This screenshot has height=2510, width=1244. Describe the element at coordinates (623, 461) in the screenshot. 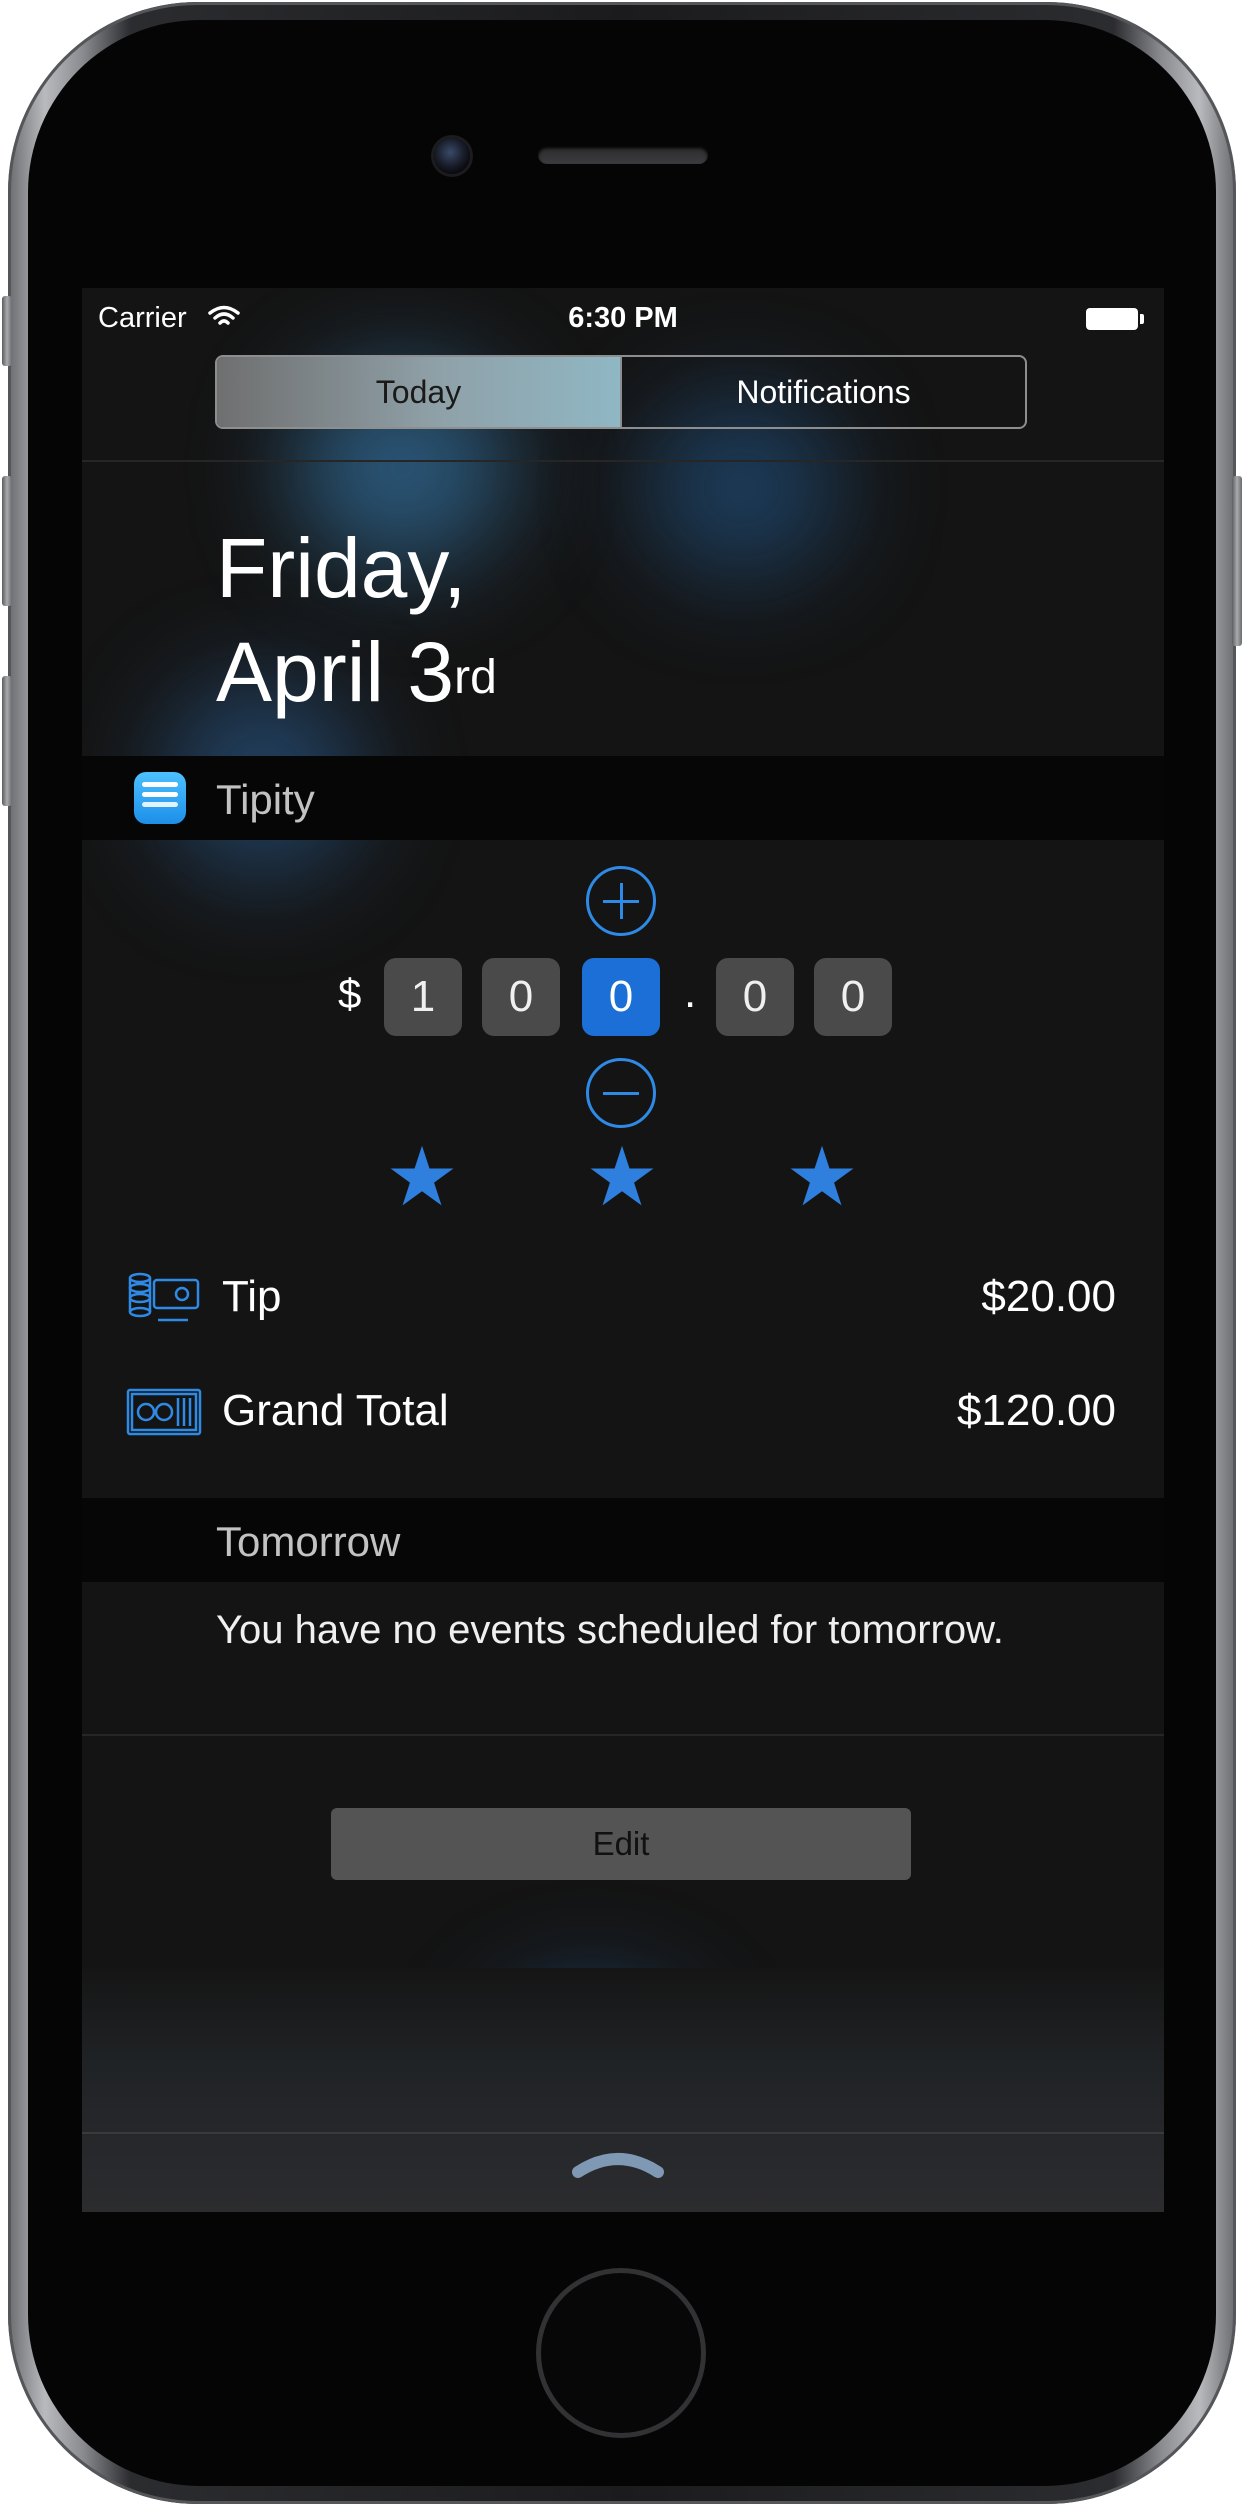

I see `header-divider` at that location.